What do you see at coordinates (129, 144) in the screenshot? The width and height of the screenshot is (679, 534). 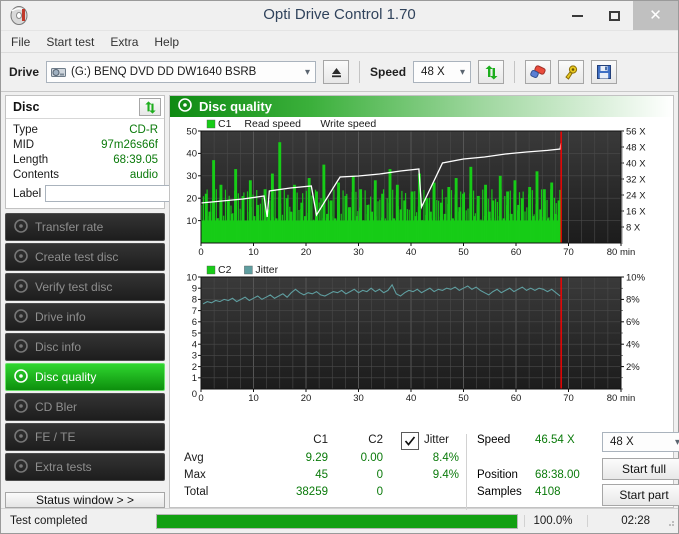 I see `disc-value: 97m26s66f` at bounding box center [129, 144].